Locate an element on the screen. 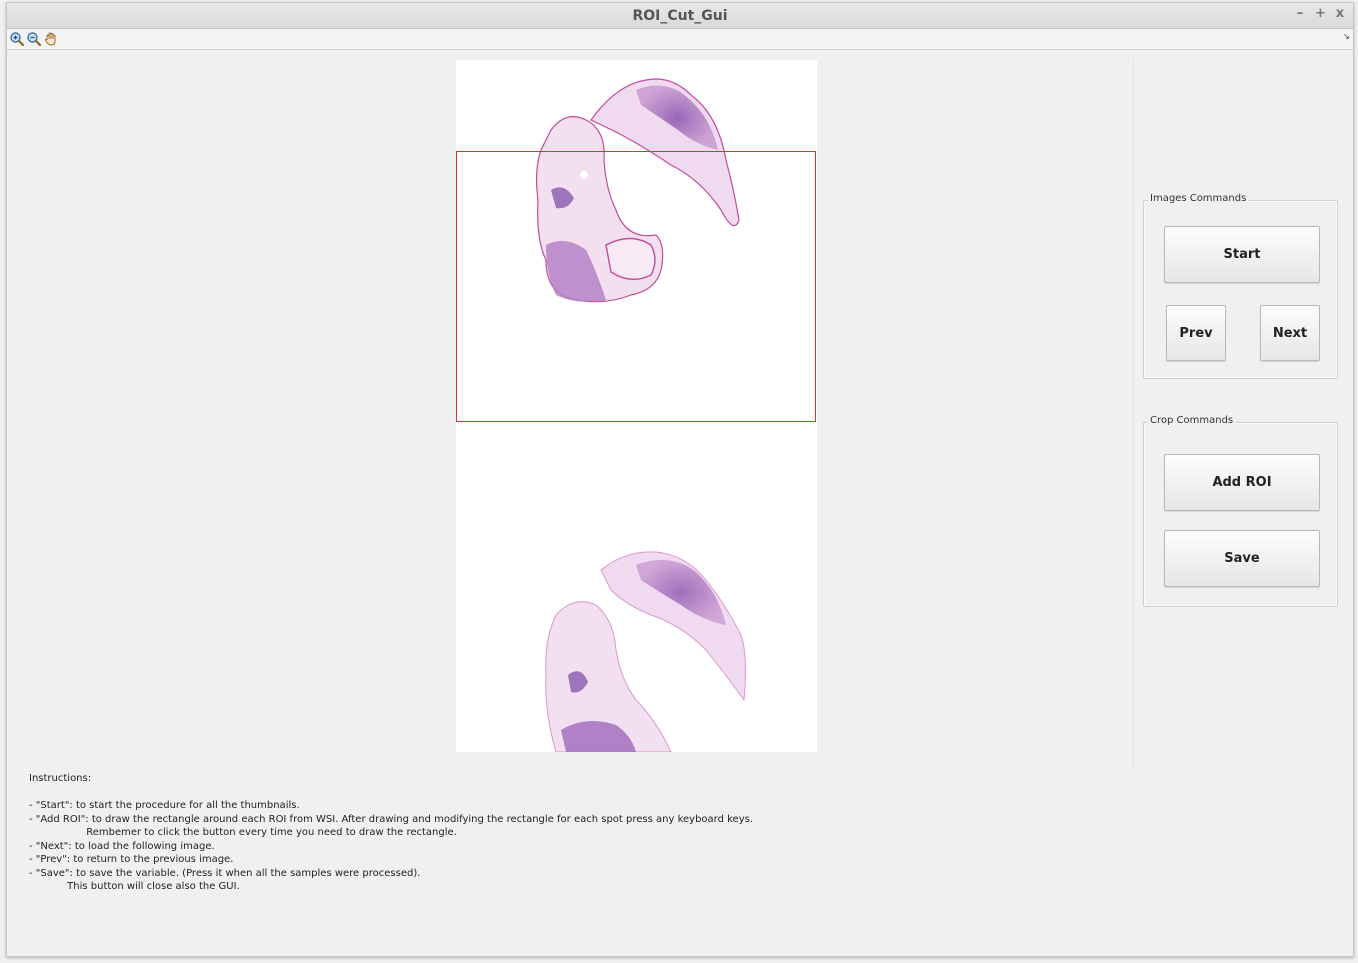 This screenshot has width=1358, height=963. crop-commands-title: Crop Commands is located at coordinates (1192, 420).